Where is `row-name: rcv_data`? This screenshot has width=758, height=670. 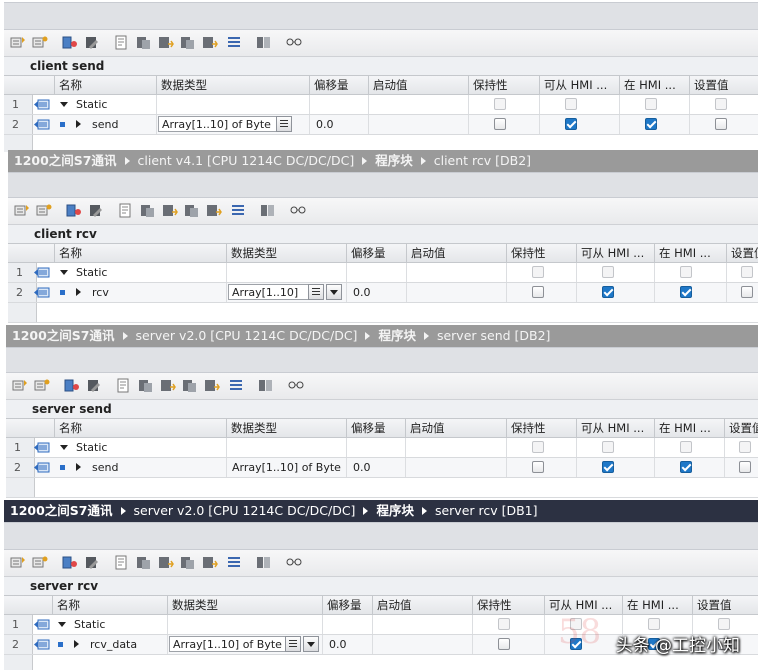
row-name: rcv_data is located at coordinates (126, 644).